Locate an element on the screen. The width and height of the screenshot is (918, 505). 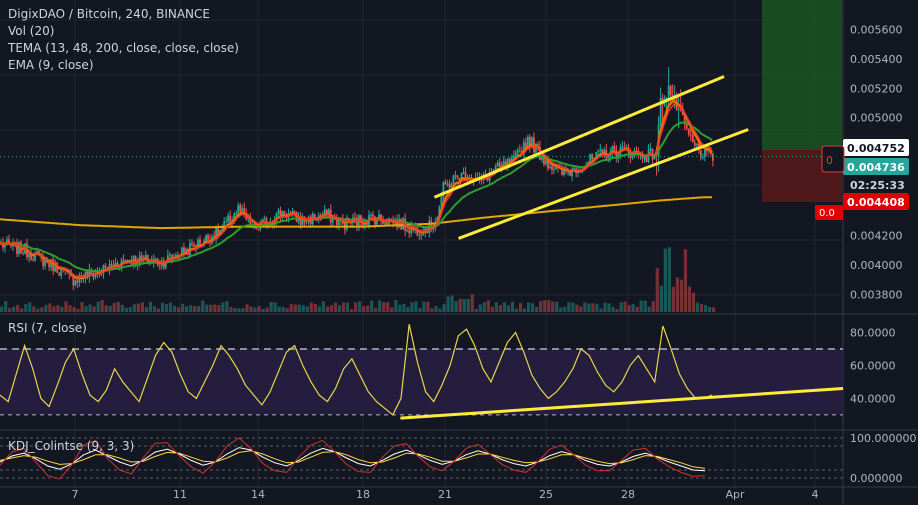
rsi-panel-title: RSI (7, close) is located at coordinates (47, 328).